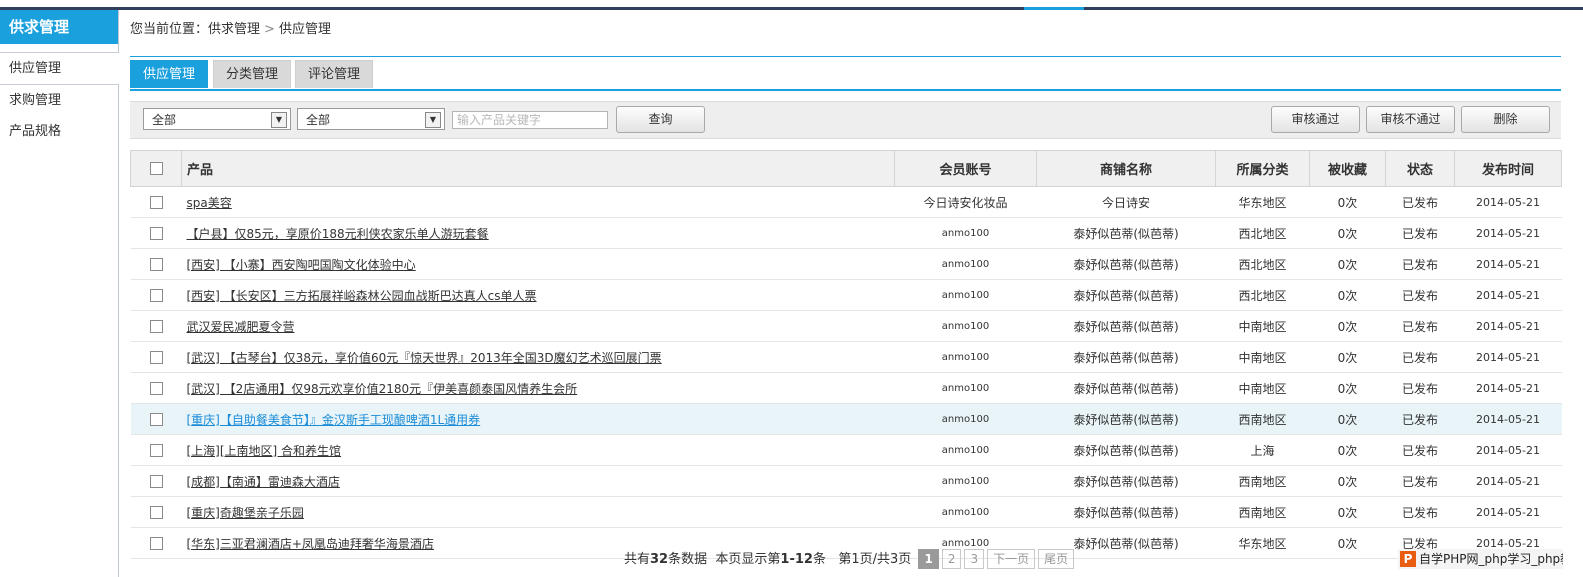  I want to click on cell-product: spa美容, so click(538, 202).